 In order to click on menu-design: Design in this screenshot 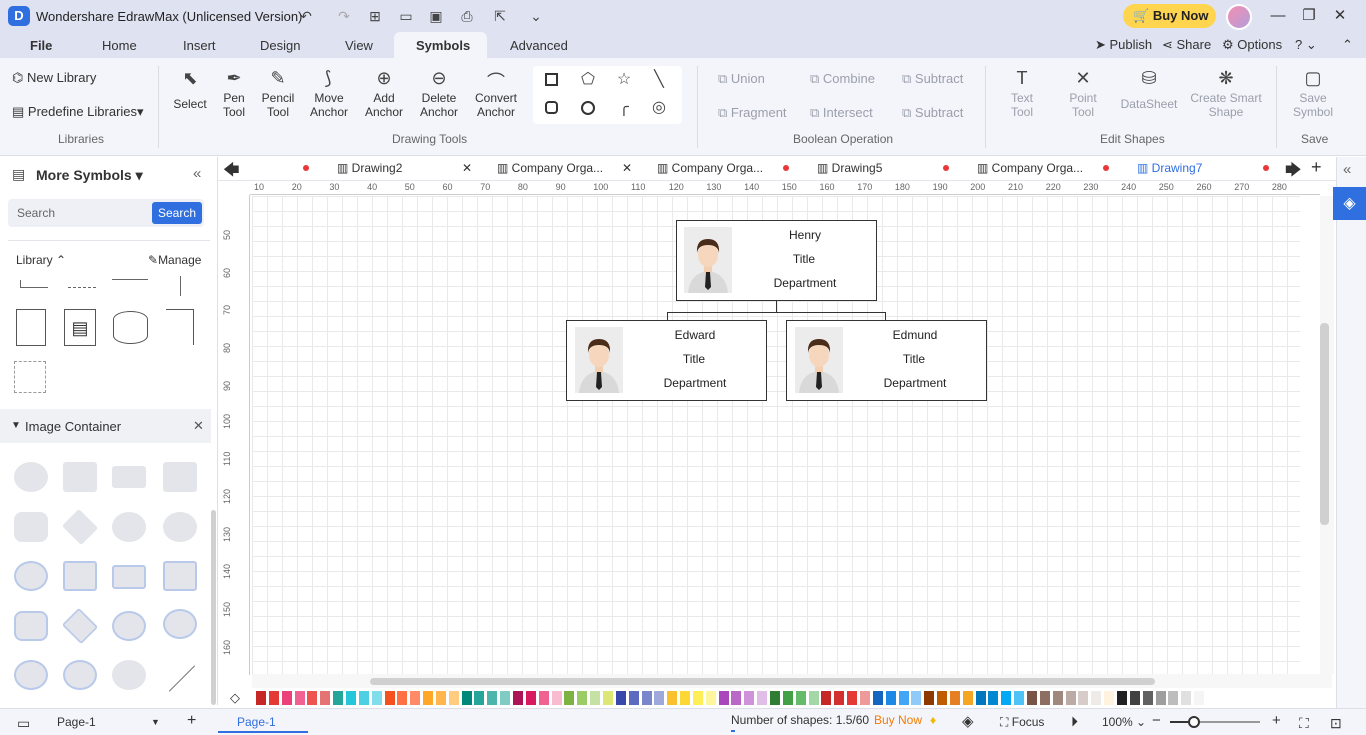, I will do `click(280, 45)`.